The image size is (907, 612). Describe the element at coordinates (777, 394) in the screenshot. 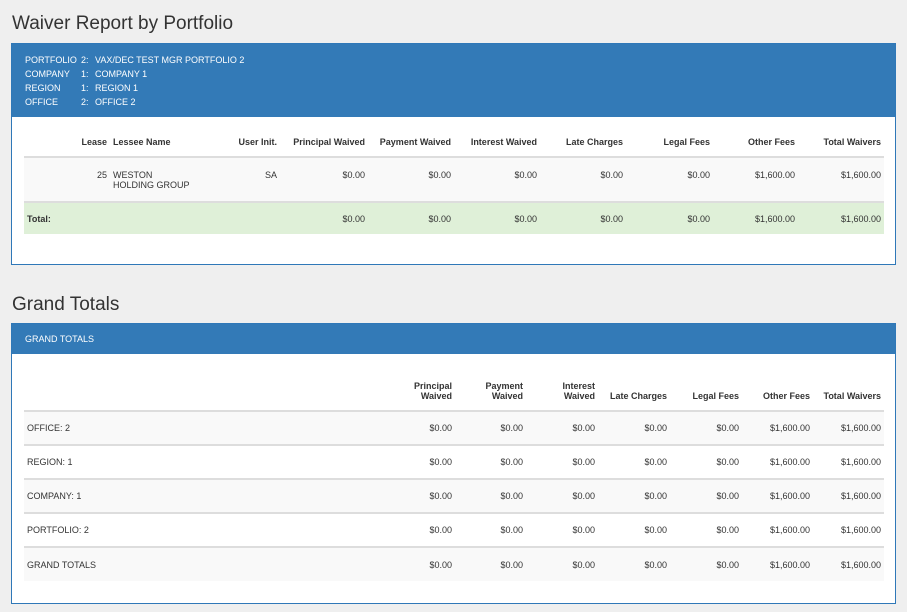

I see `gcol-other: Other Fees` at that location.